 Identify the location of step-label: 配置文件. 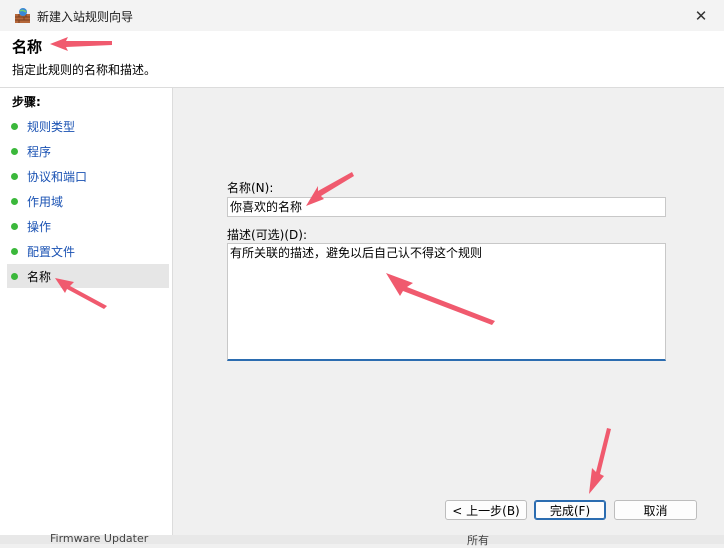
(51, 251).